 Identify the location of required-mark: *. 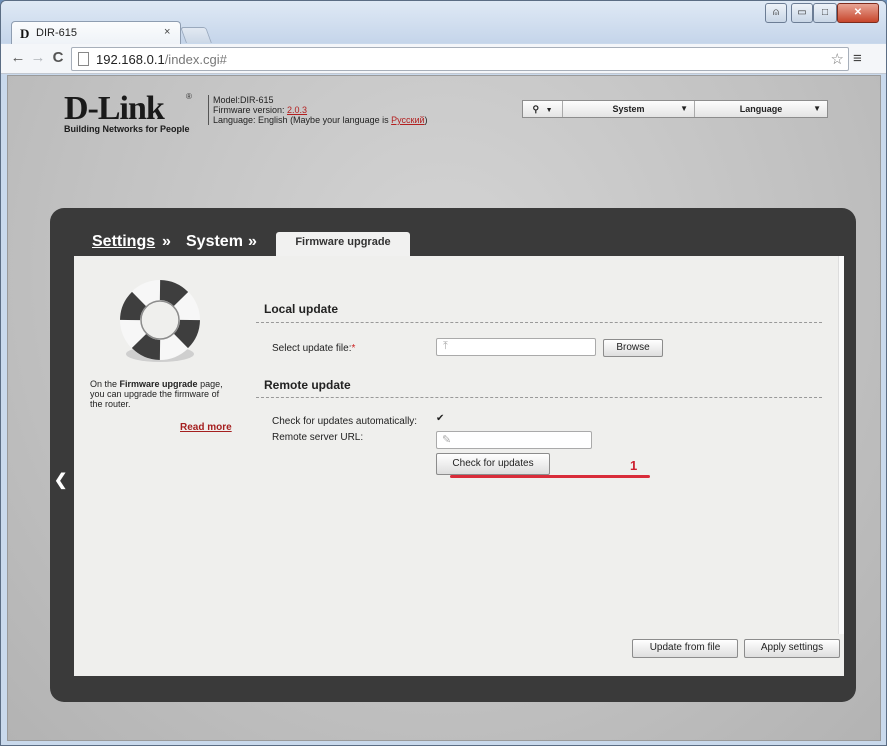
(353, 348).